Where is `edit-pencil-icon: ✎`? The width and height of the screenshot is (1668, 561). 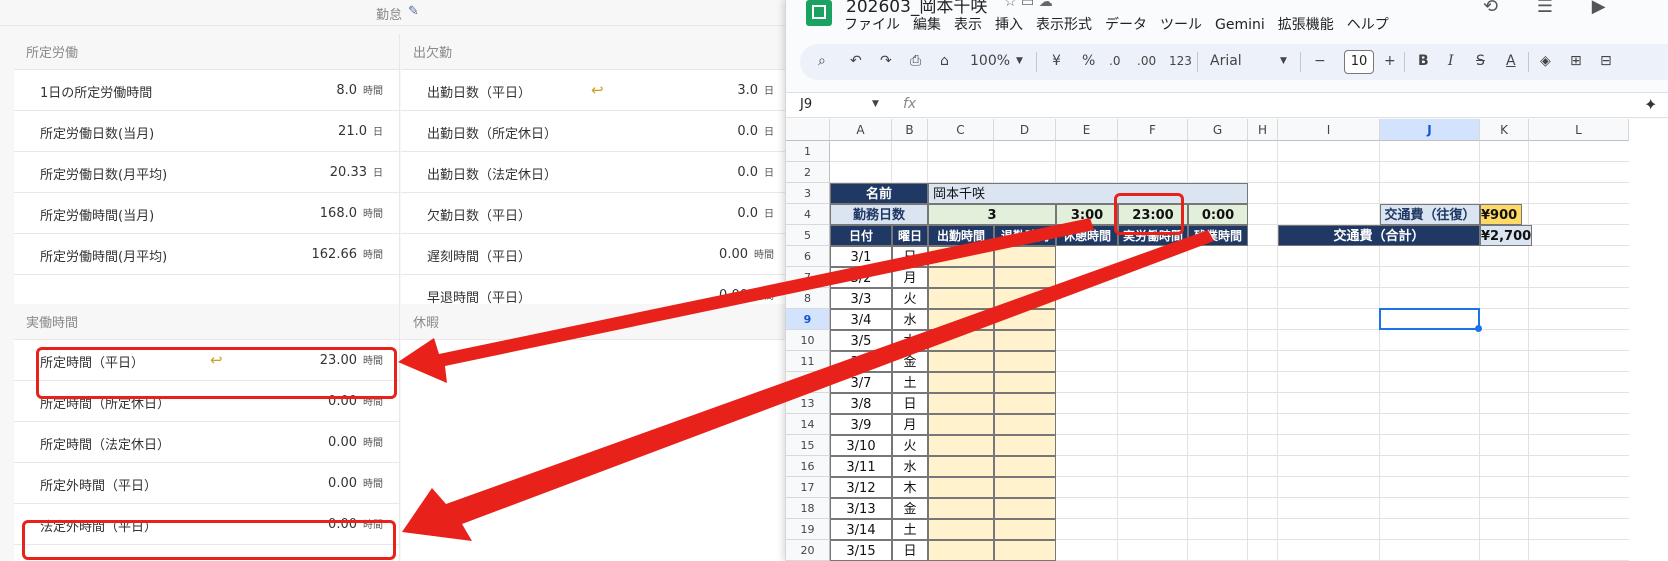 edit-pencil-icon: ✎ is located at coordinates (413, 11).